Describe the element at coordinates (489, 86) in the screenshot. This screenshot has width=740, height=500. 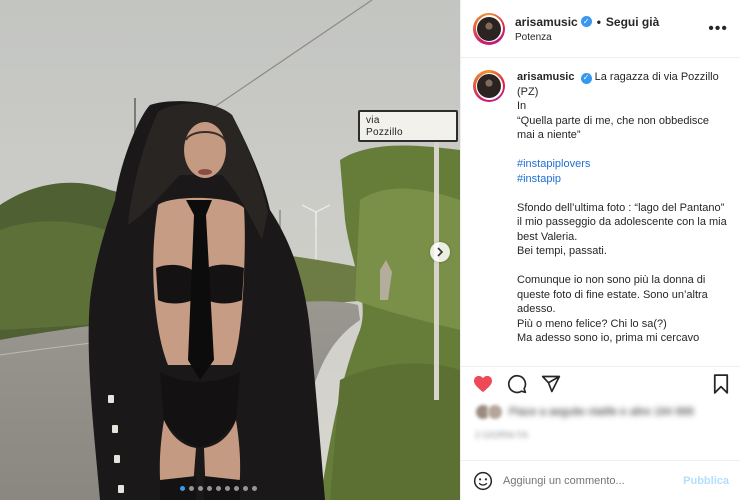
I see `caption-avatar` at that location.